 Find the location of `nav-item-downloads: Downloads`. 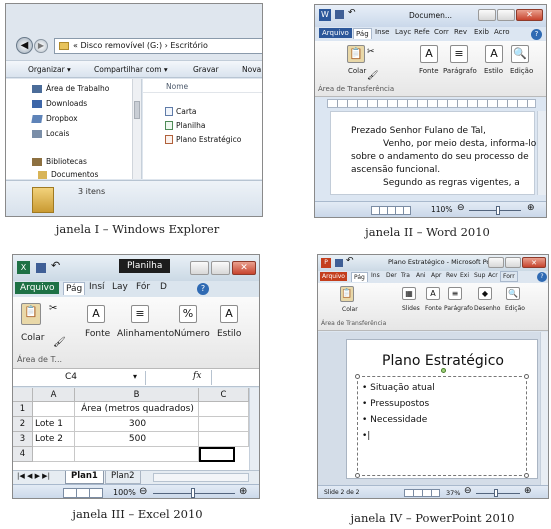

nav-item-downloads: Downloads is located at coordinates (82, 104).